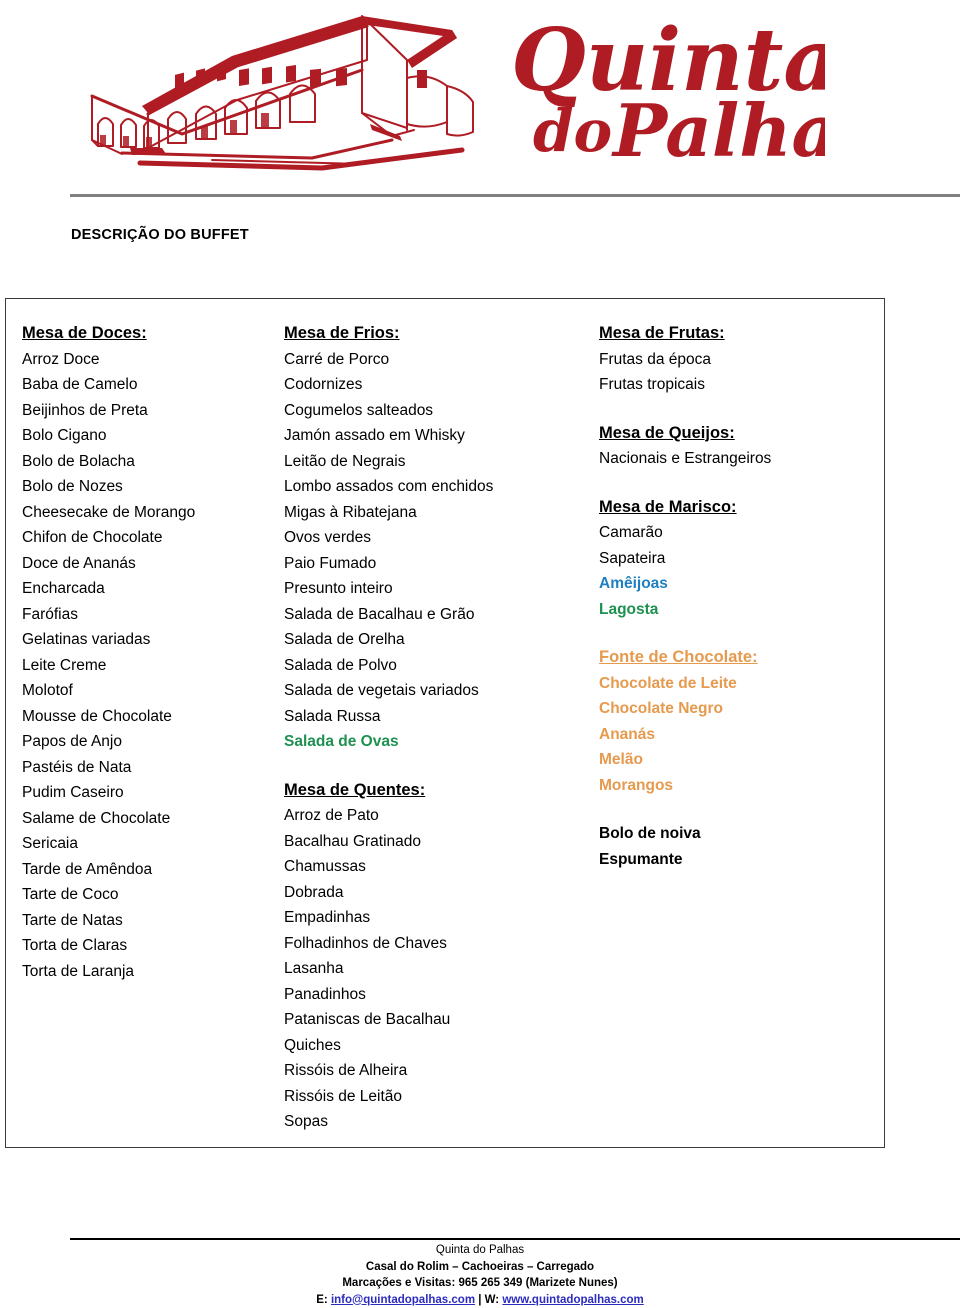 Image resolution: width=960 pixels, height=1308 pixels. What do you see at coordinates (736, 786) in the screenshot?
I see `buffet-item: Morangos` at bounding box center [736, 786].